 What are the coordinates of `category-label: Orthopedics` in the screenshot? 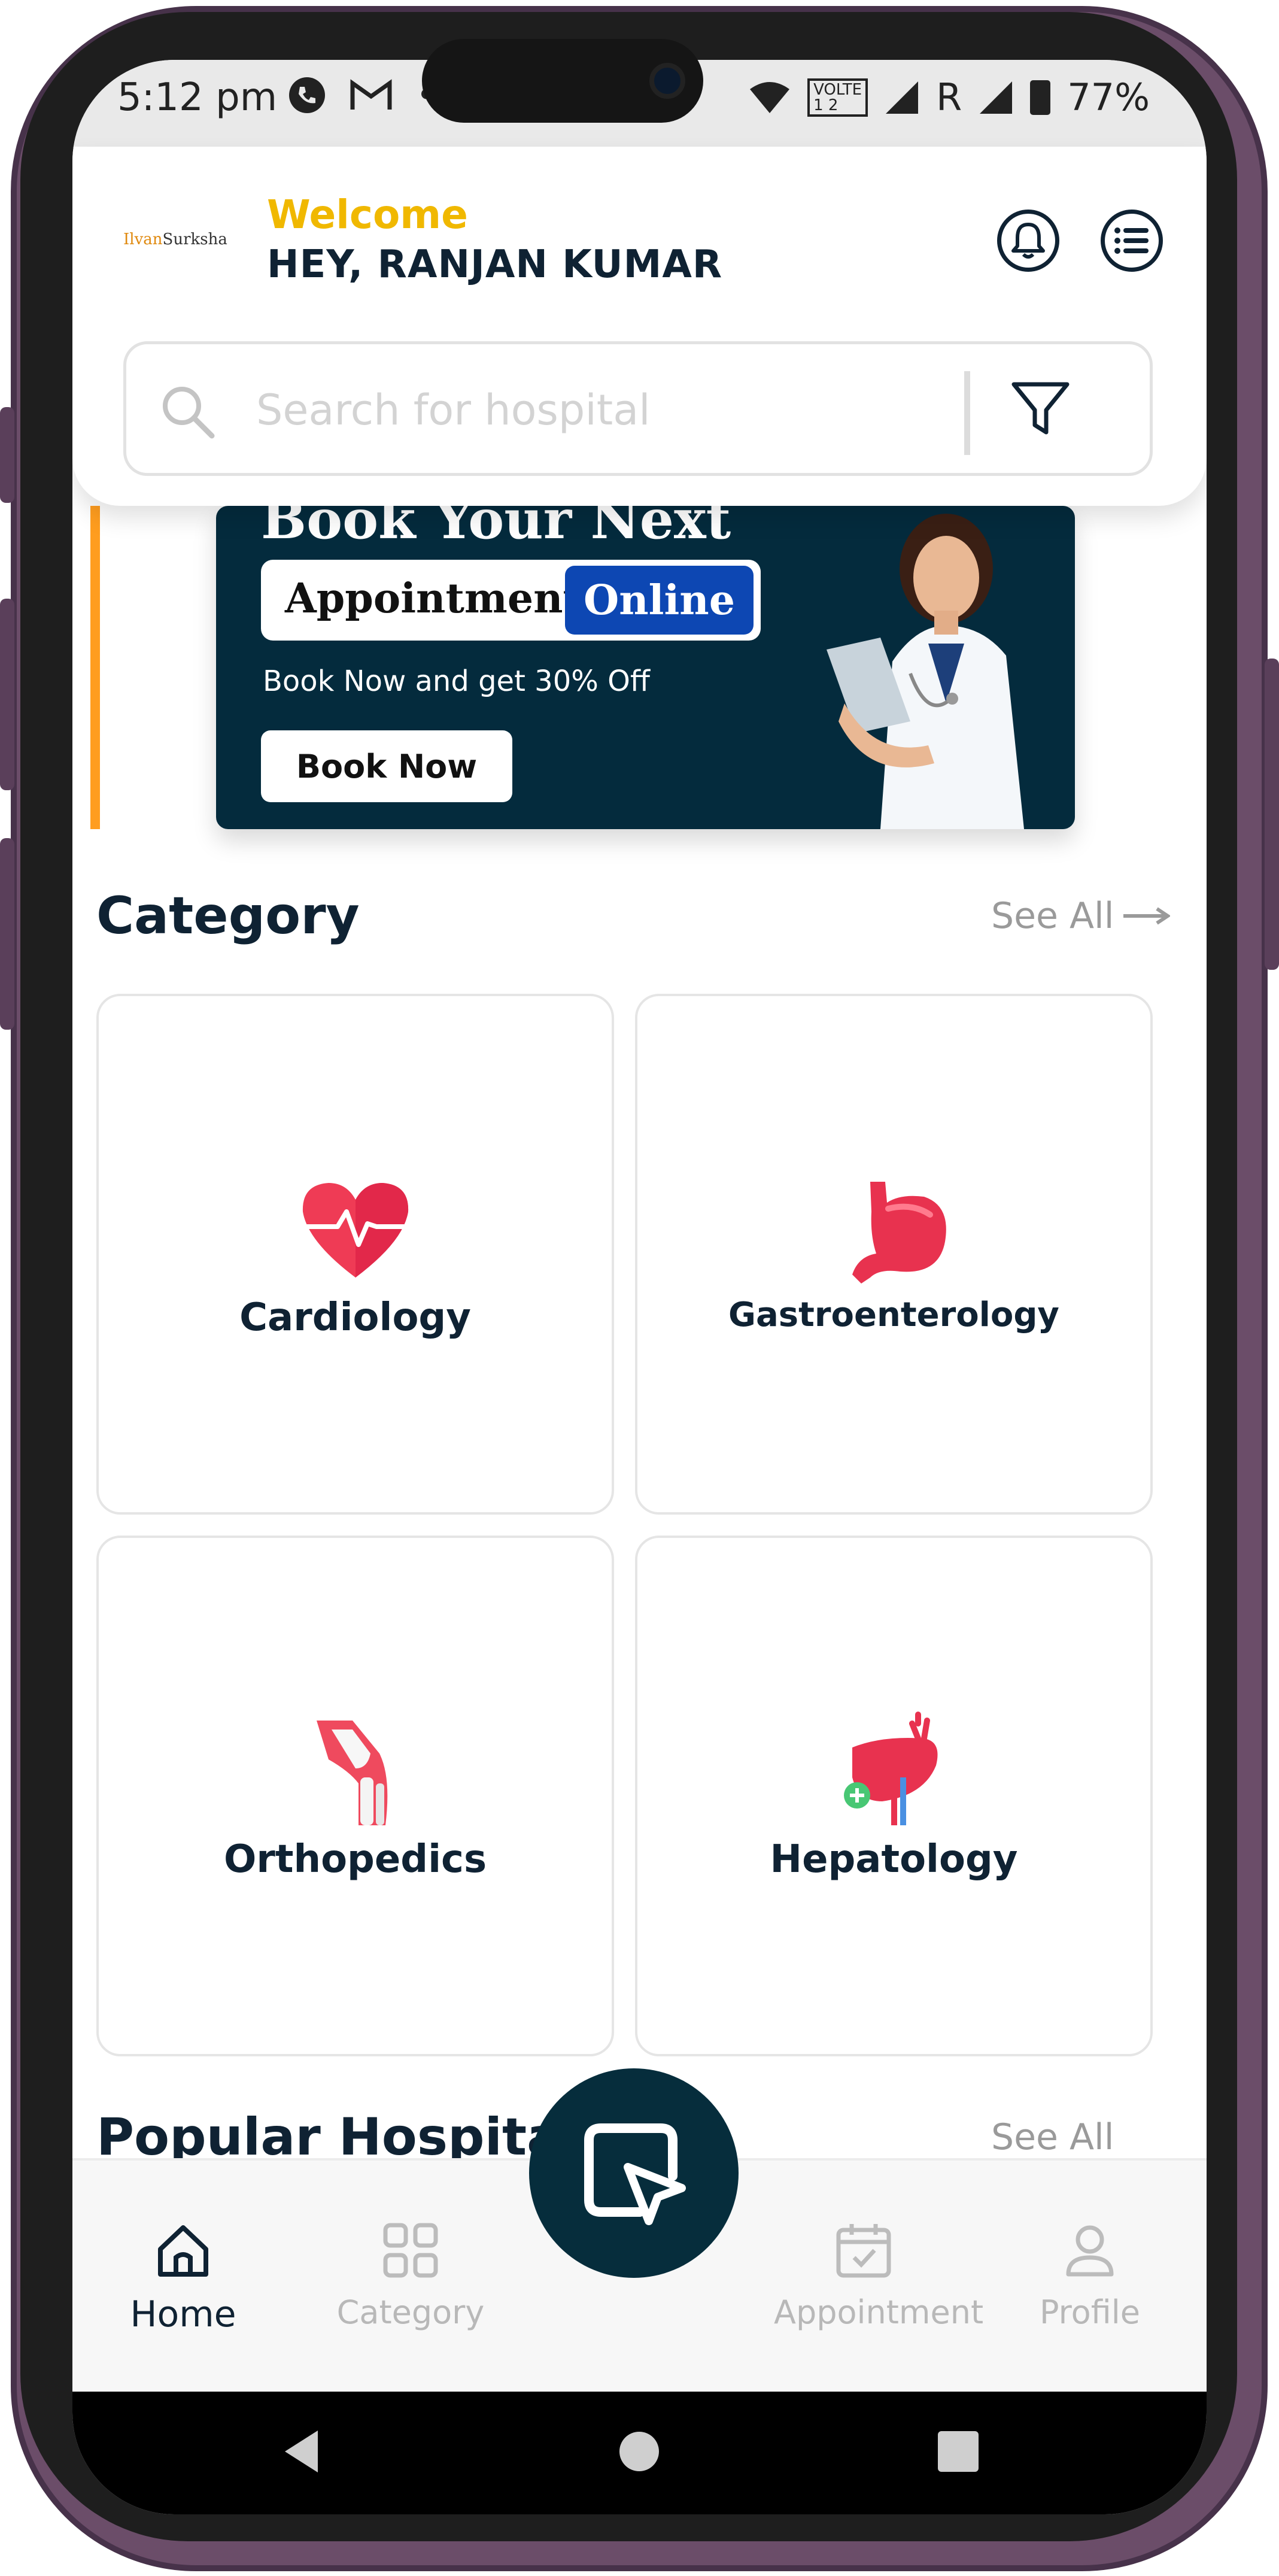 It's located at (355, 1859).